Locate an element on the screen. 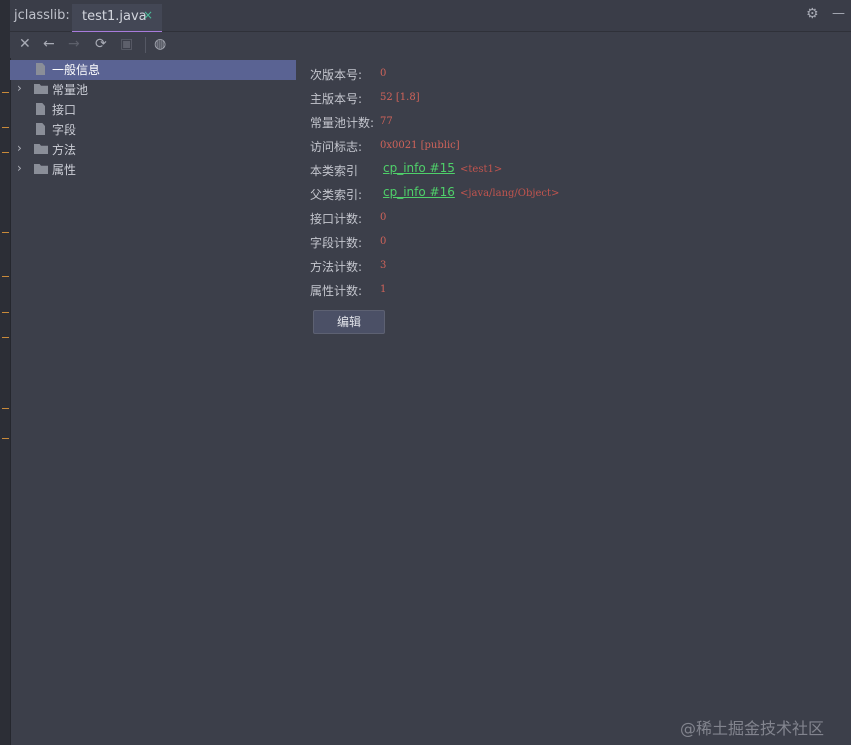 This screenshot has width=851, height=745. tab-label: test1.java is located at coordinates (114, 16).